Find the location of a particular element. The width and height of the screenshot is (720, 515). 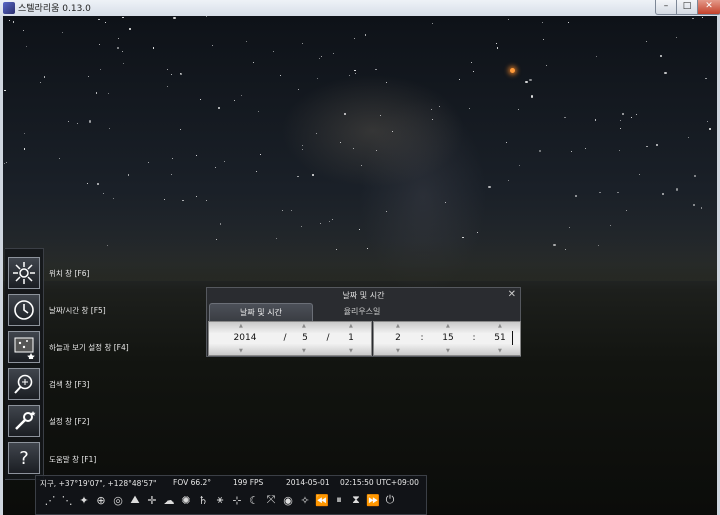

nebulae-button: ✺ is located at coordinates (186, 500).